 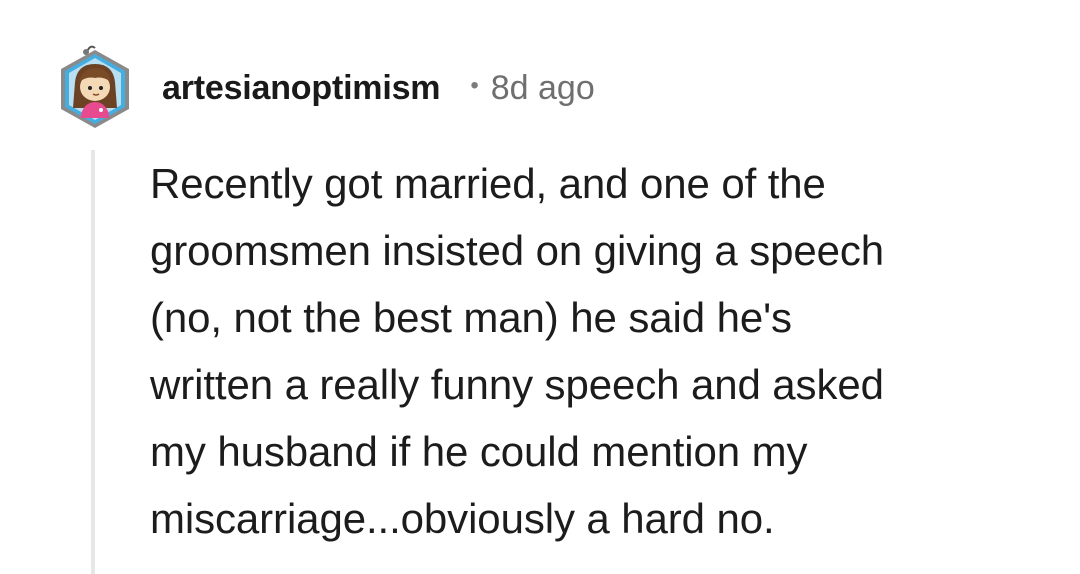 I want to click on thread-line, so click(x=93, y=362).